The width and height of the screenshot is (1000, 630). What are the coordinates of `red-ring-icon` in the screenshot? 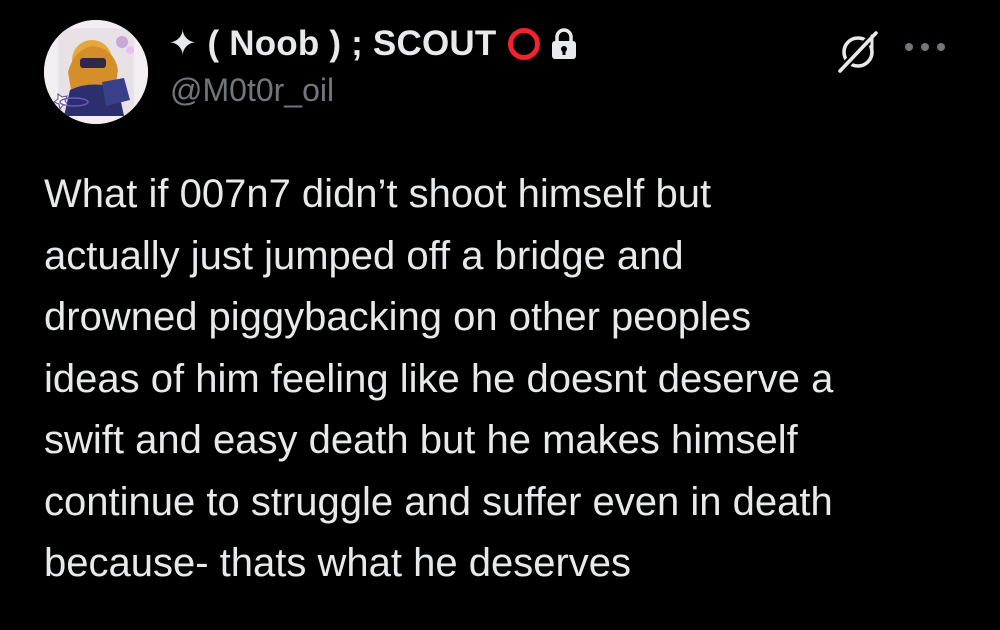 It's located at (524, 44).